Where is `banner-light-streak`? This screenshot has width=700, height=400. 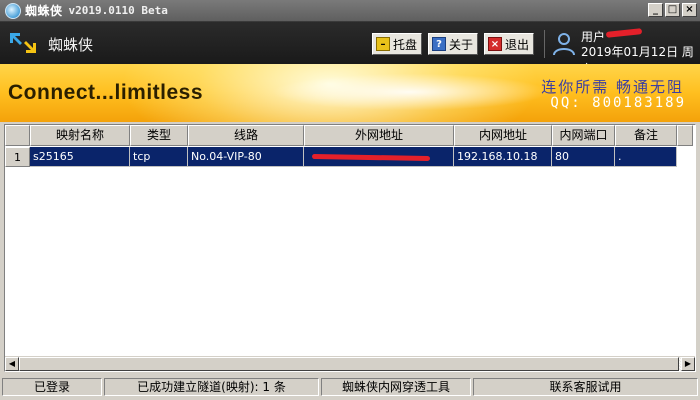 banner-light-streak is located at coordinates (410, 92).